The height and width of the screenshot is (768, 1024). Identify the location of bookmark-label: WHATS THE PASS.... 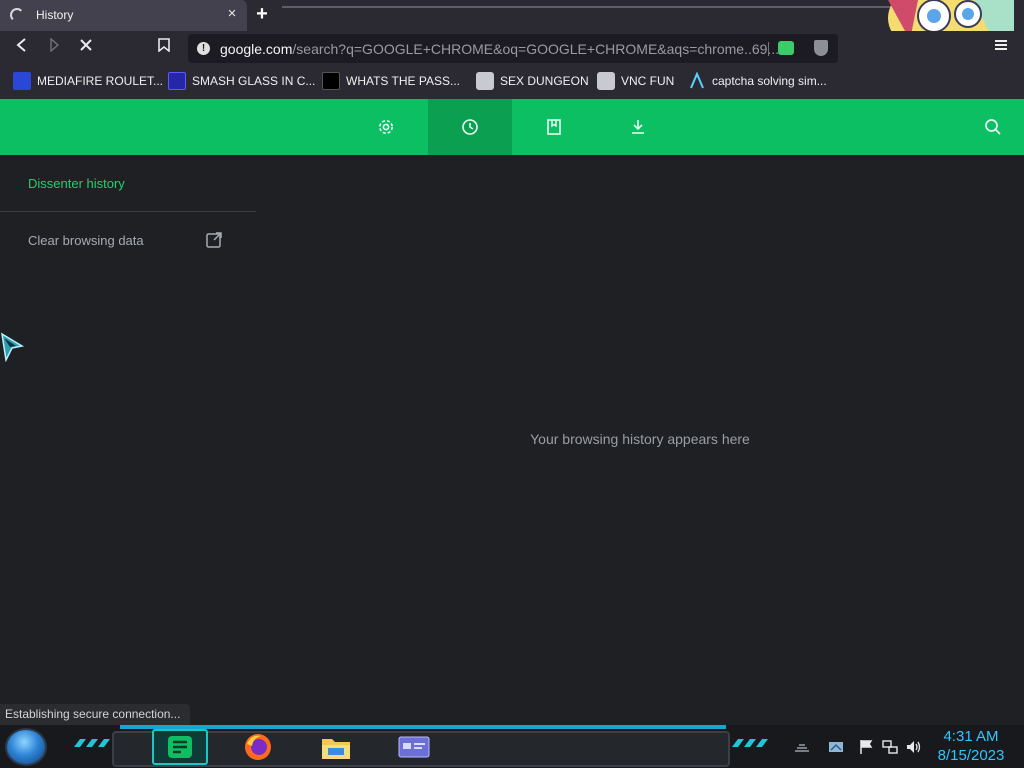
(403, 81).